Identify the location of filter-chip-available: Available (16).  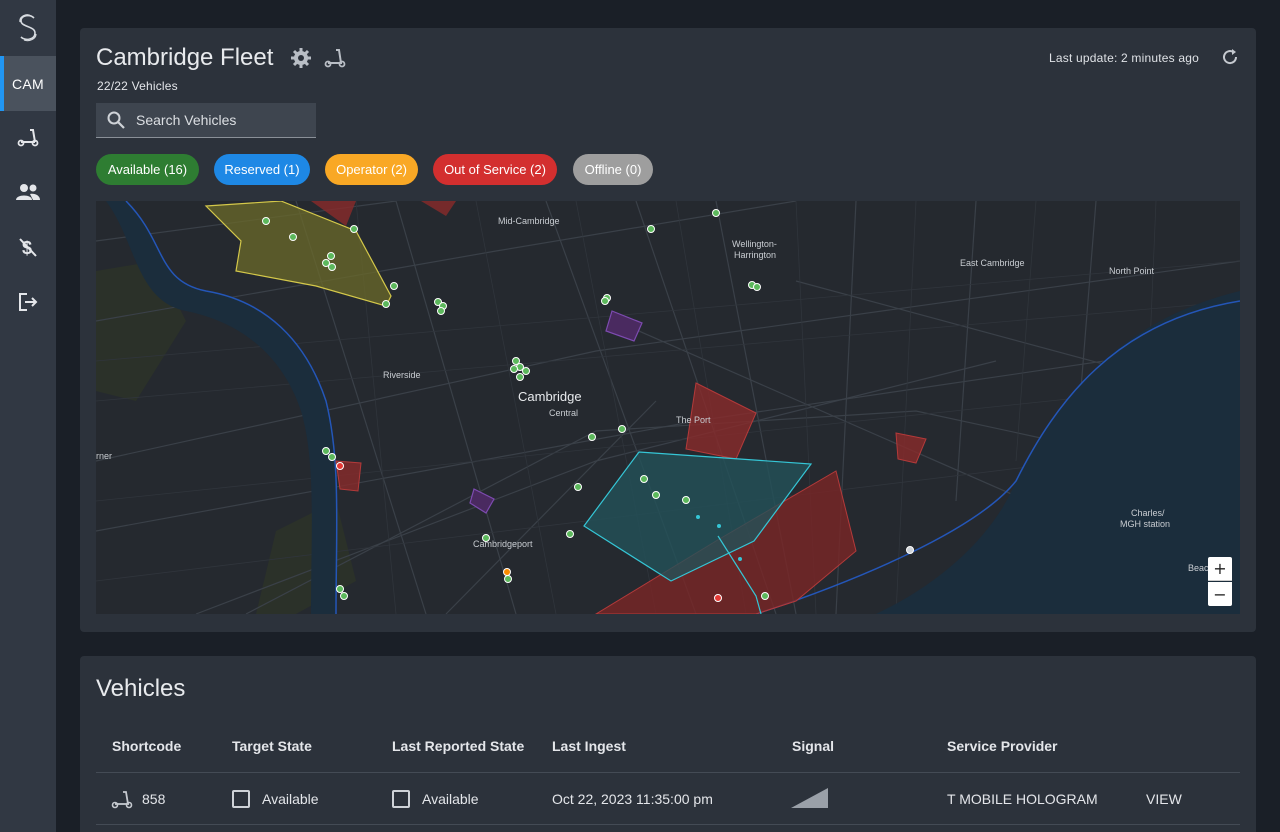
(147, 169).